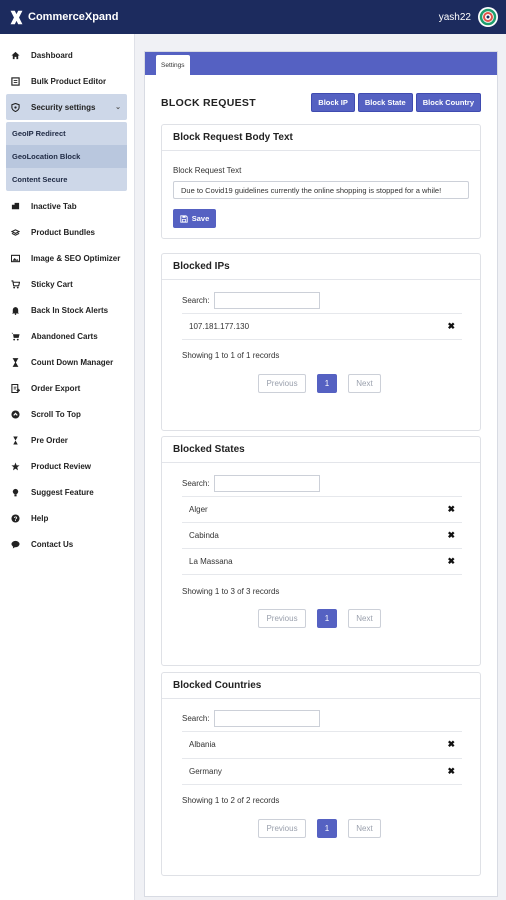 The image size is (506, 900). Describe the element at coordinates (231, 591) in the screenshot. I see `records-info: Showing 1 to 3 of 3 records` at that location.